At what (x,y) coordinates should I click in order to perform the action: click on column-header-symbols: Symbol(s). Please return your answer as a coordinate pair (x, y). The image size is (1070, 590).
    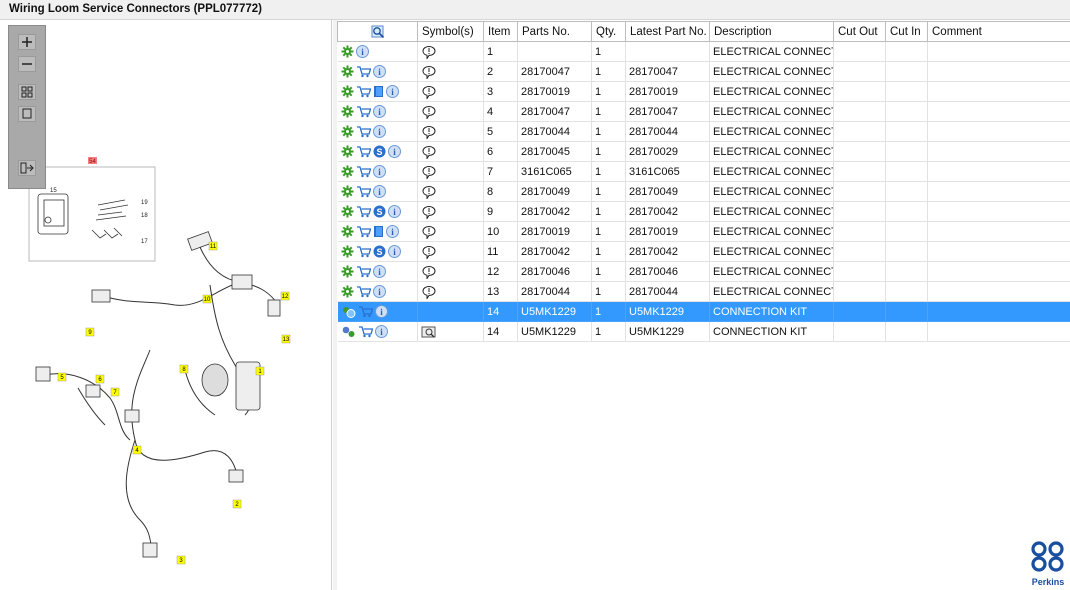
    Looking at the image, I should click on (450, 31).